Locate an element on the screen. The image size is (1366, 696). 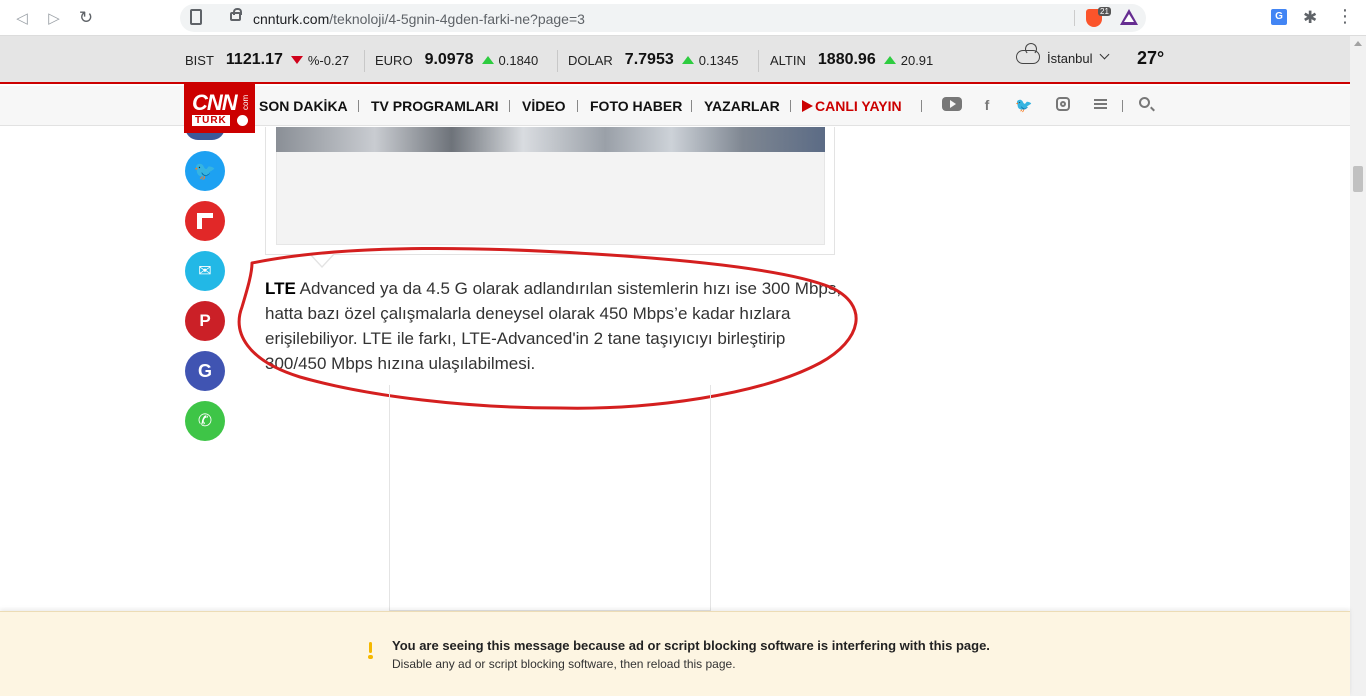
google-icon: G is located at coordinates (204, 370).